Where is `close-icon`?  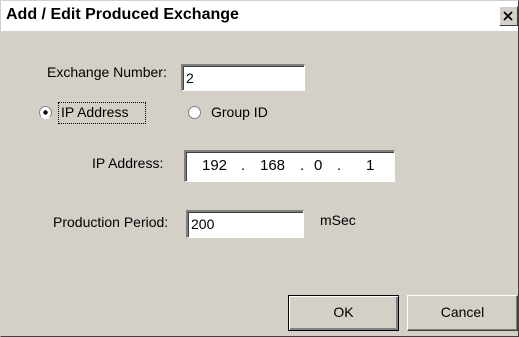
close-icon is located at coordinates (508, 16).